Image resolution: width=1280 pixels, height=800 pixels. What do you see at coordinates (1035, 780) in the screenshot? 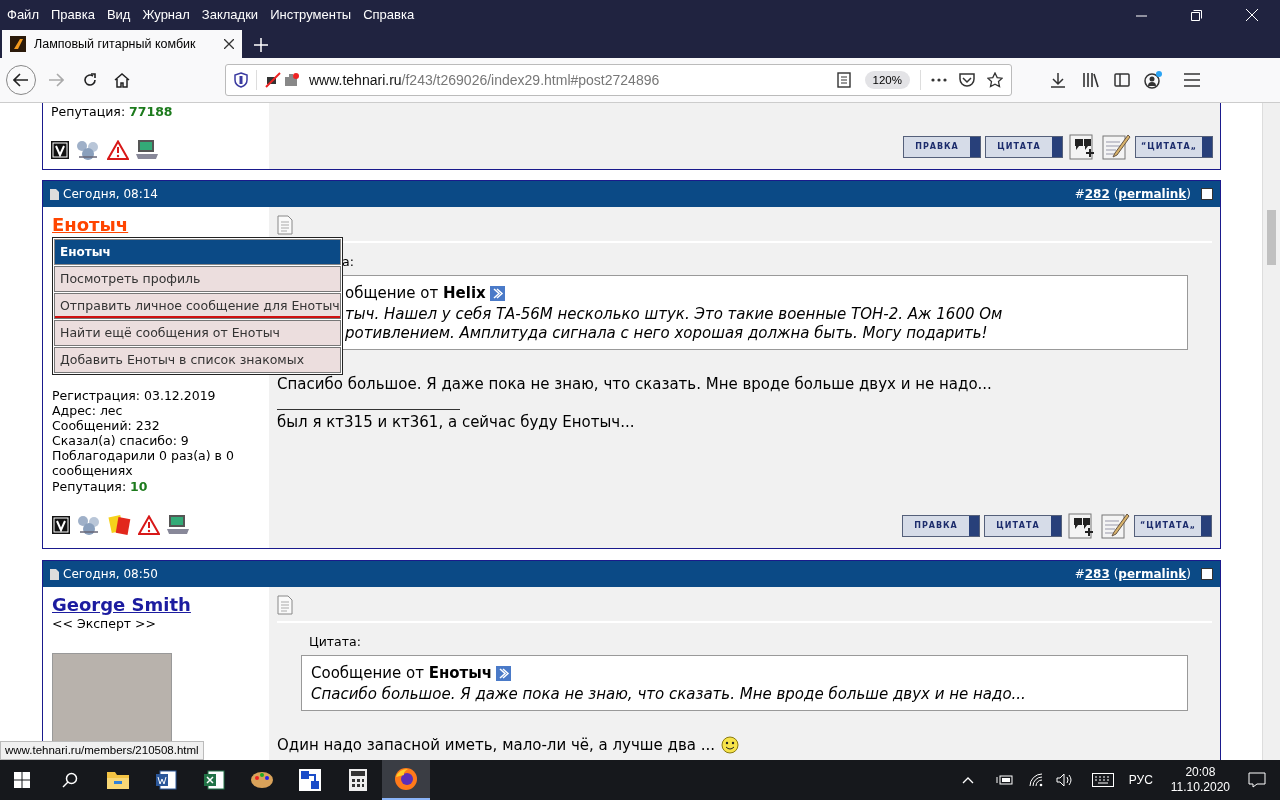
I see `wifi-icon` at bounding box center [1035, 780].